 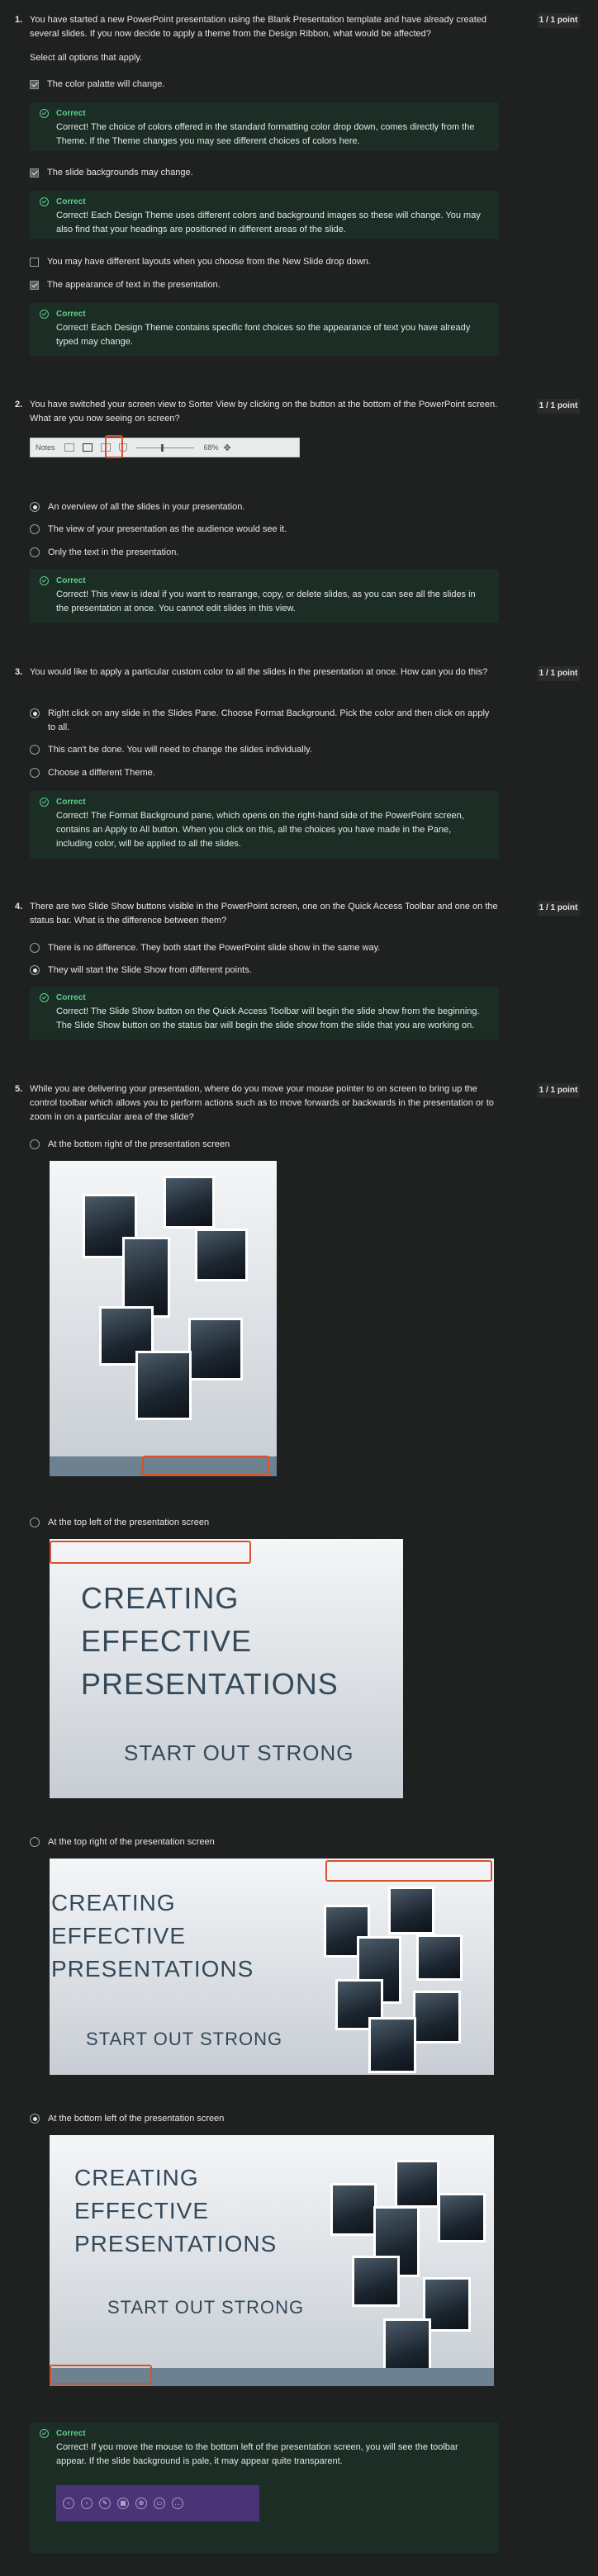 I want to click on question-number: 2., so click(x=19, y=405).